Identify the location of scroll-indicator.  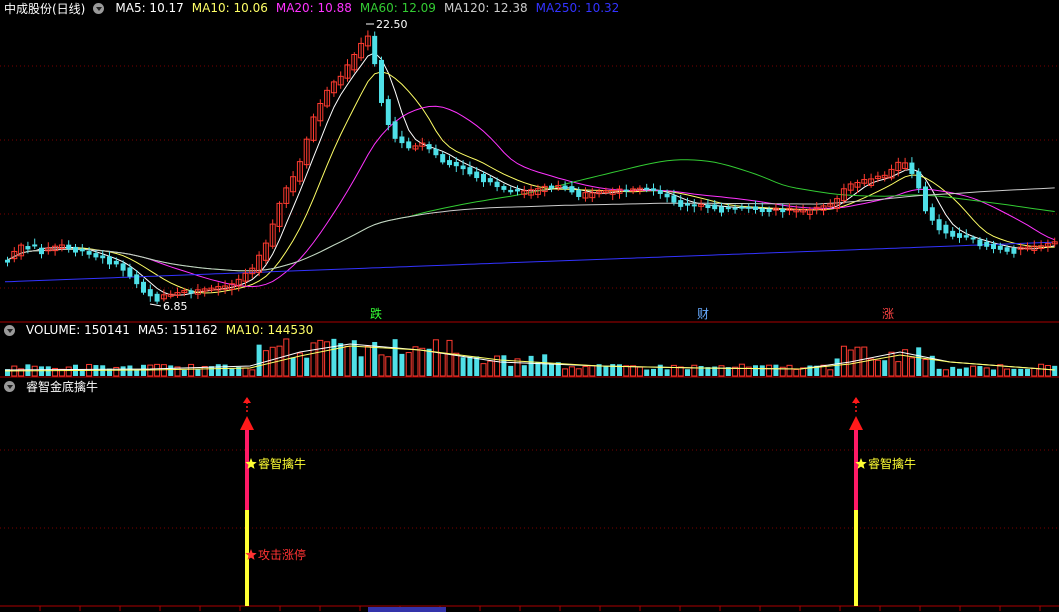
(407, 609).